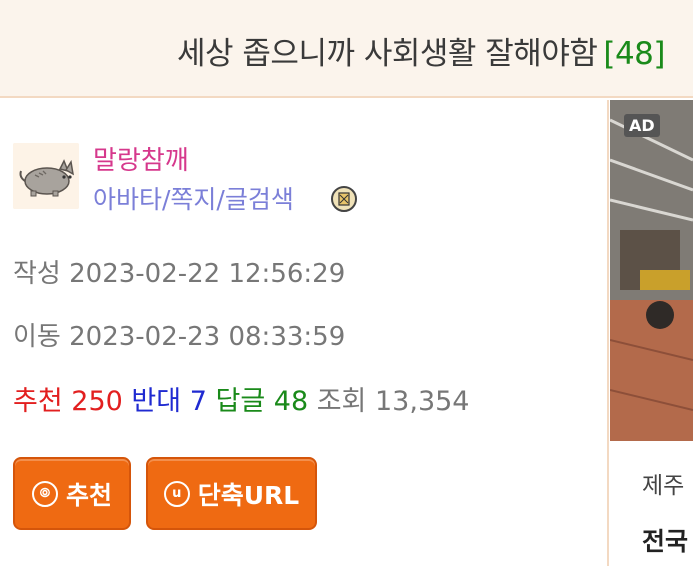  I want to click on ad-badge: AD, so click(642, 125).